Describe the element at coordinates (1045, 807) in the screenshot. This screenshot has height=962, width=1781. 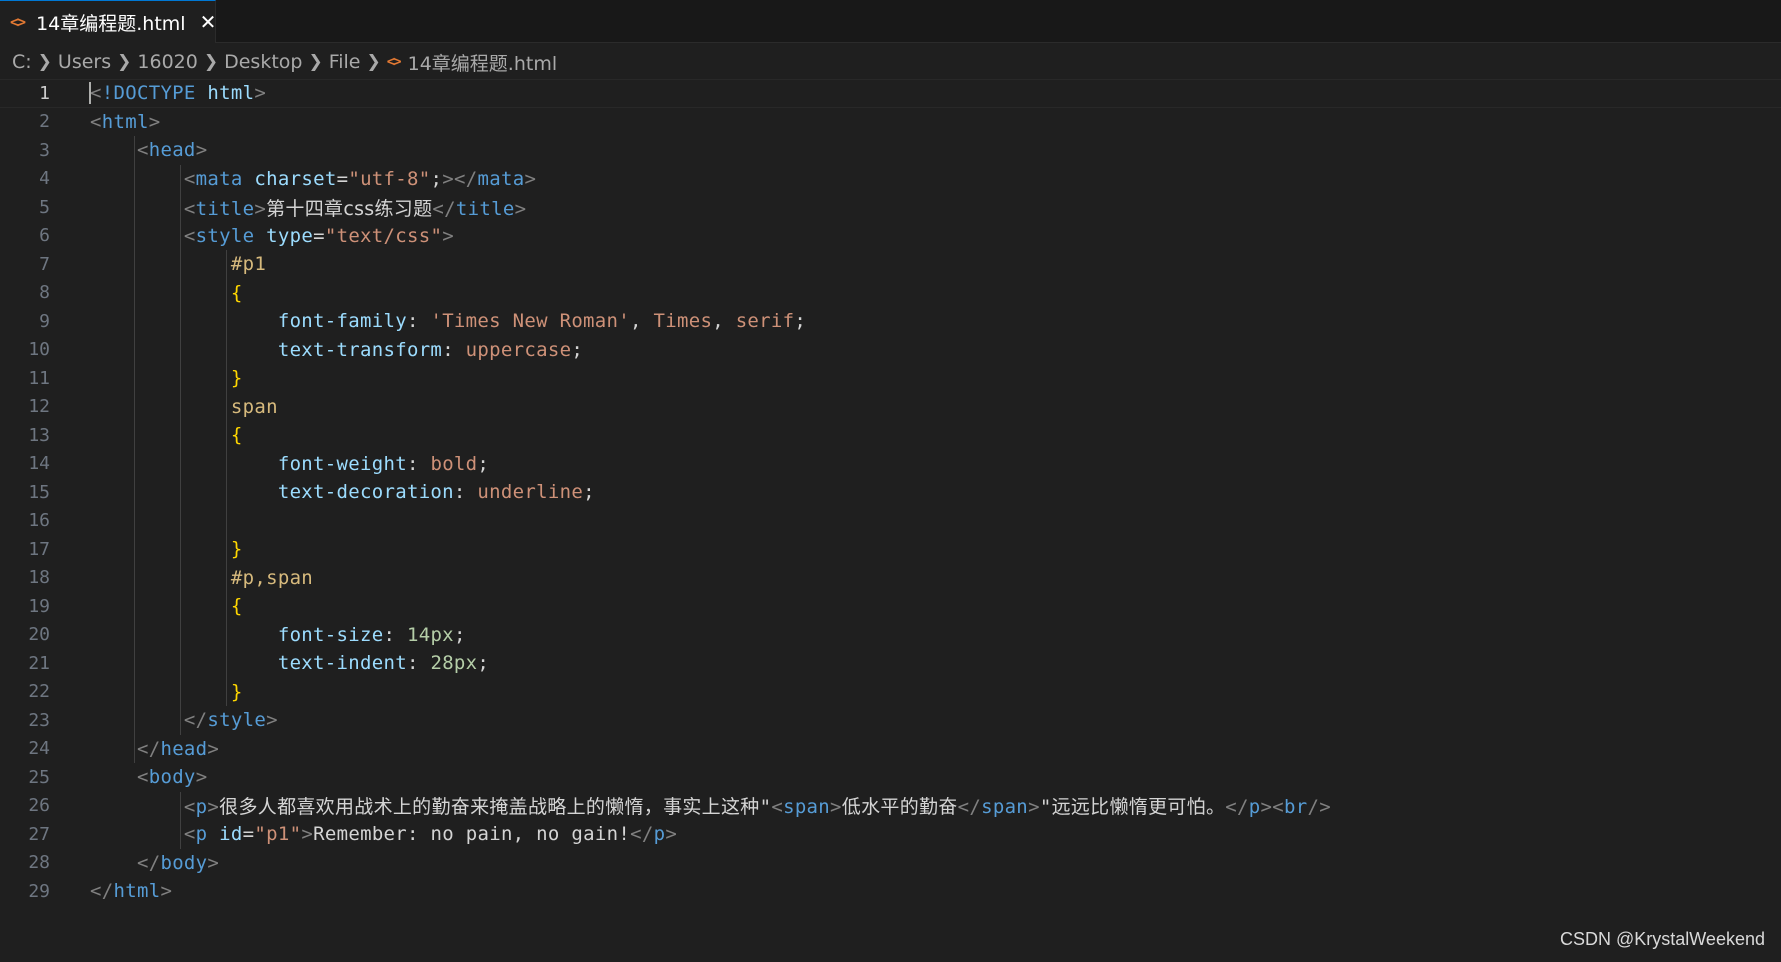
I see `code-token: "` at that location.